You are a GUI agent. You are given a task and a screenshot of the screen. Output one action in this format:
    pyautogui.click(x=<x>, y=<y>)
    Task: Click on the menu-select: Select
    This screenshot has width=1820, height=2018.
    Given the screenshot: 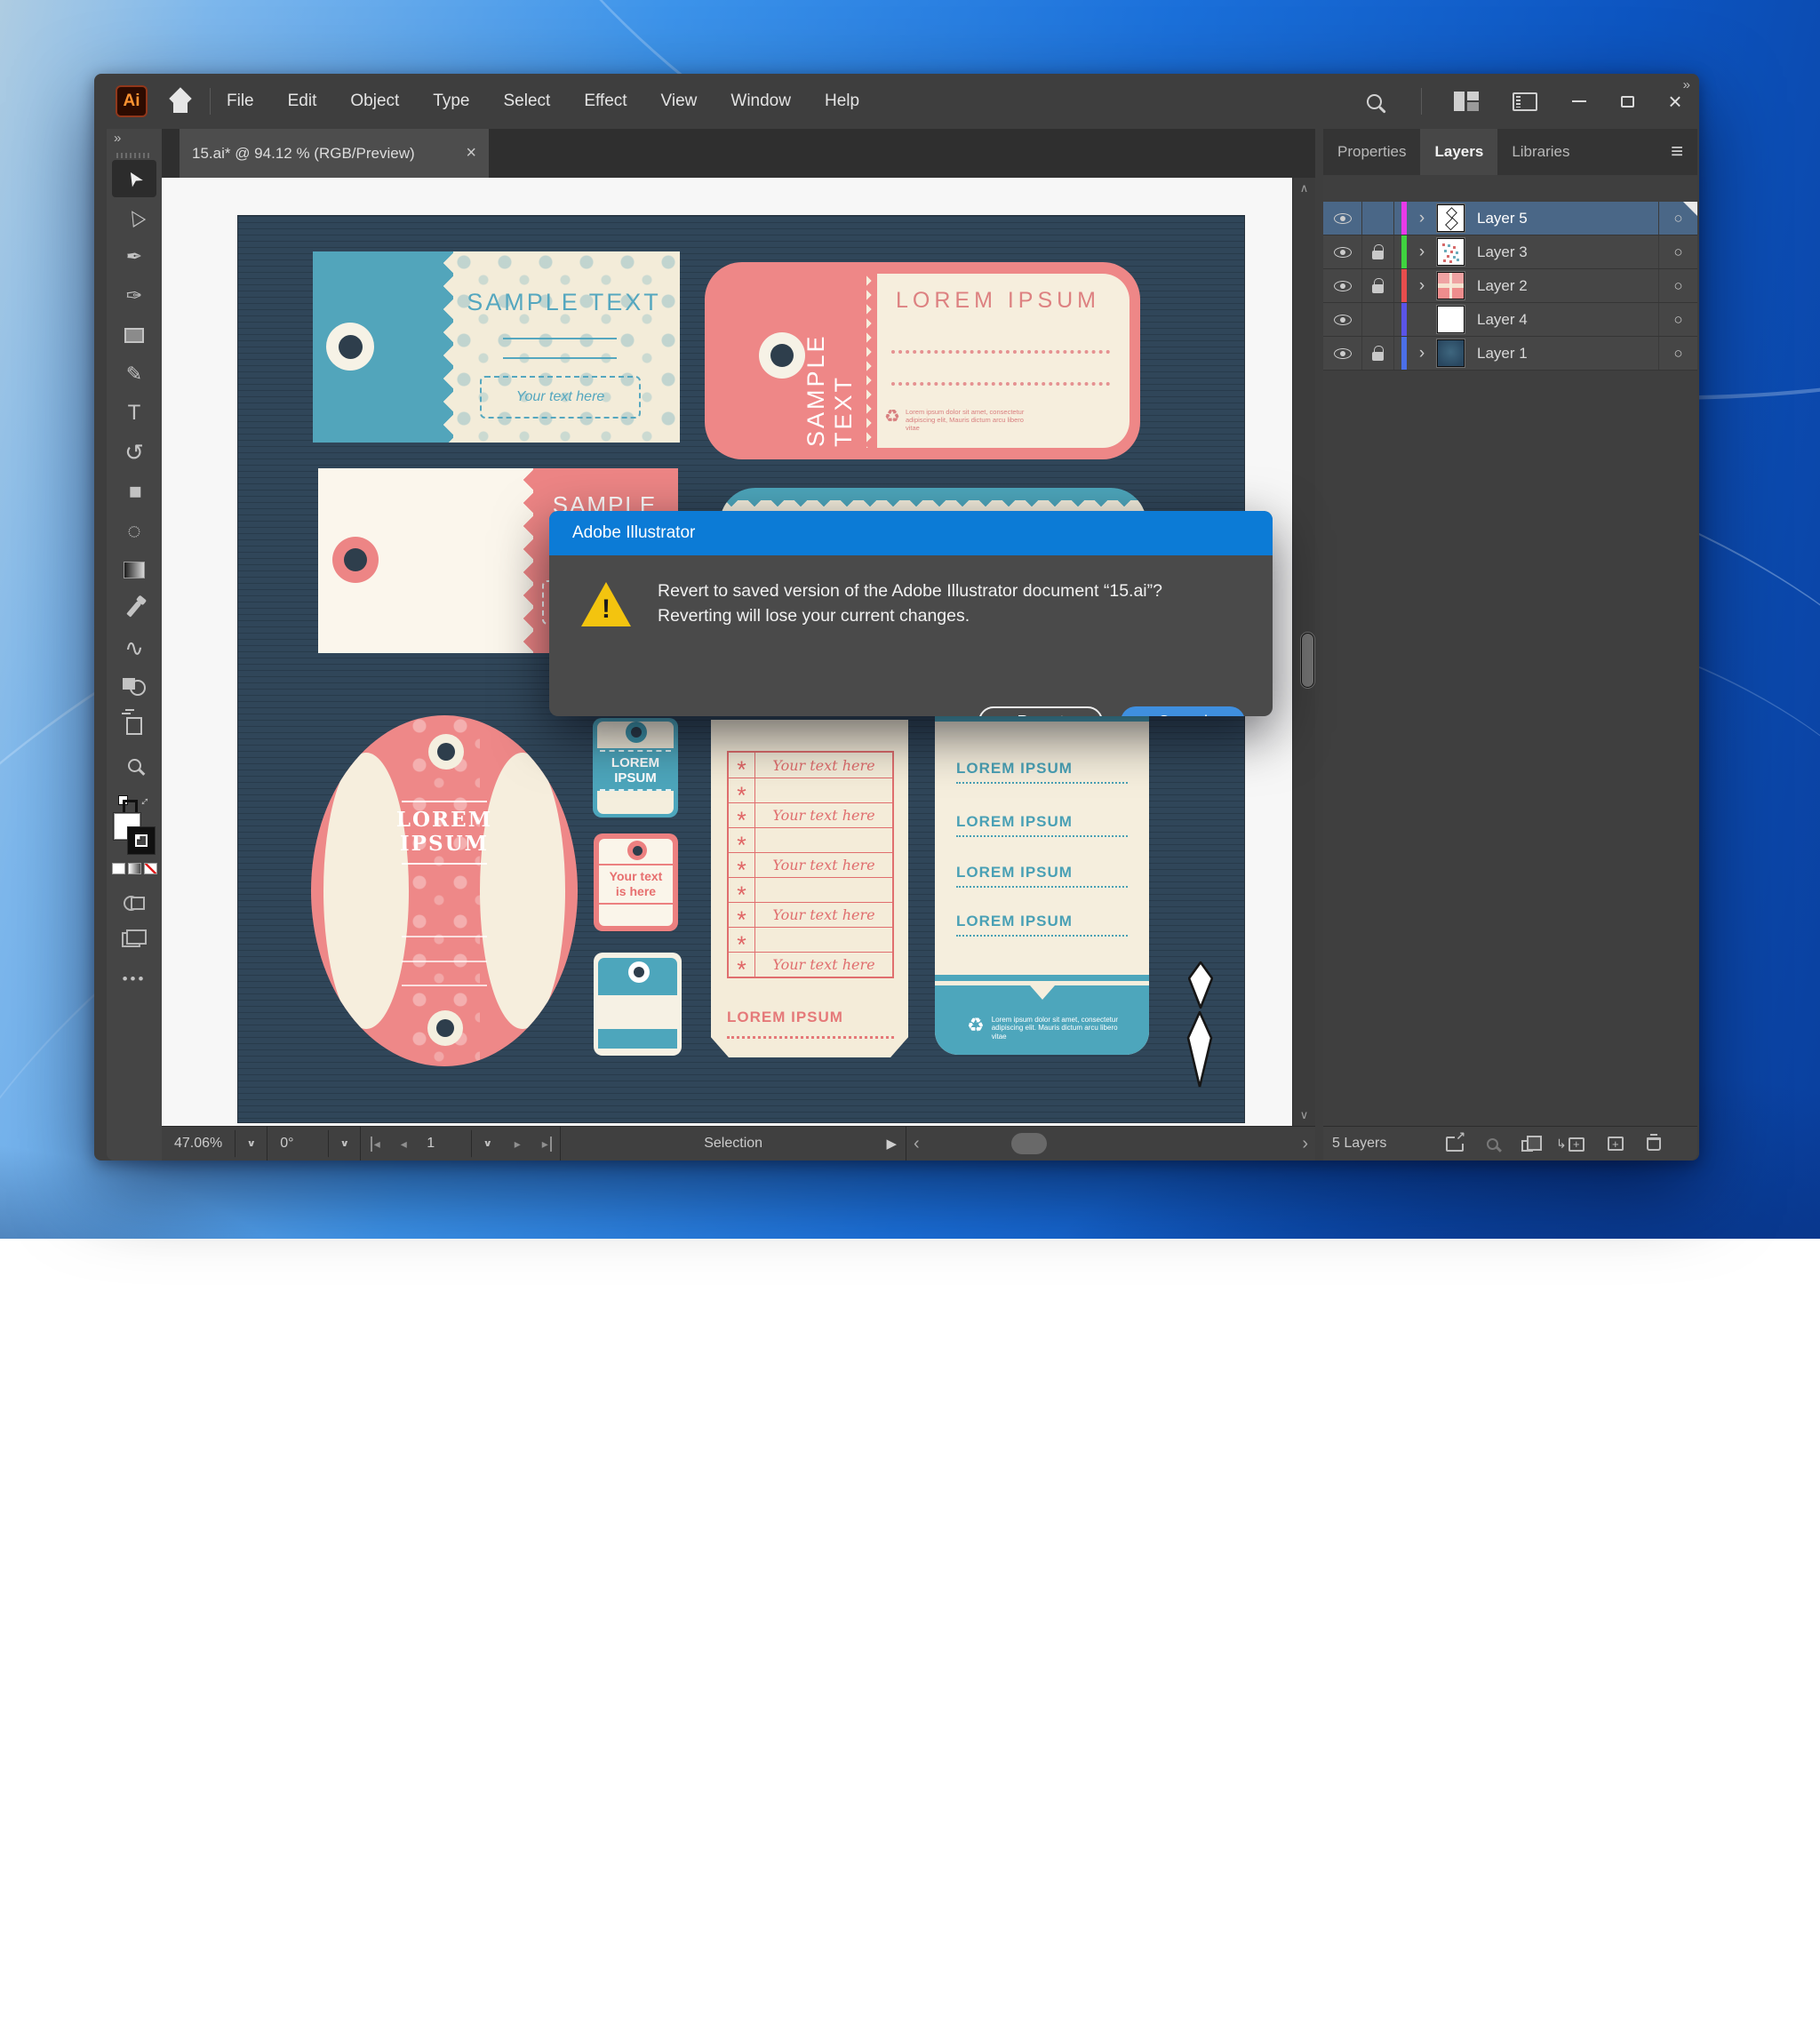 What is the action you would take?
    pyautogui.click(x=527, y=101)
    